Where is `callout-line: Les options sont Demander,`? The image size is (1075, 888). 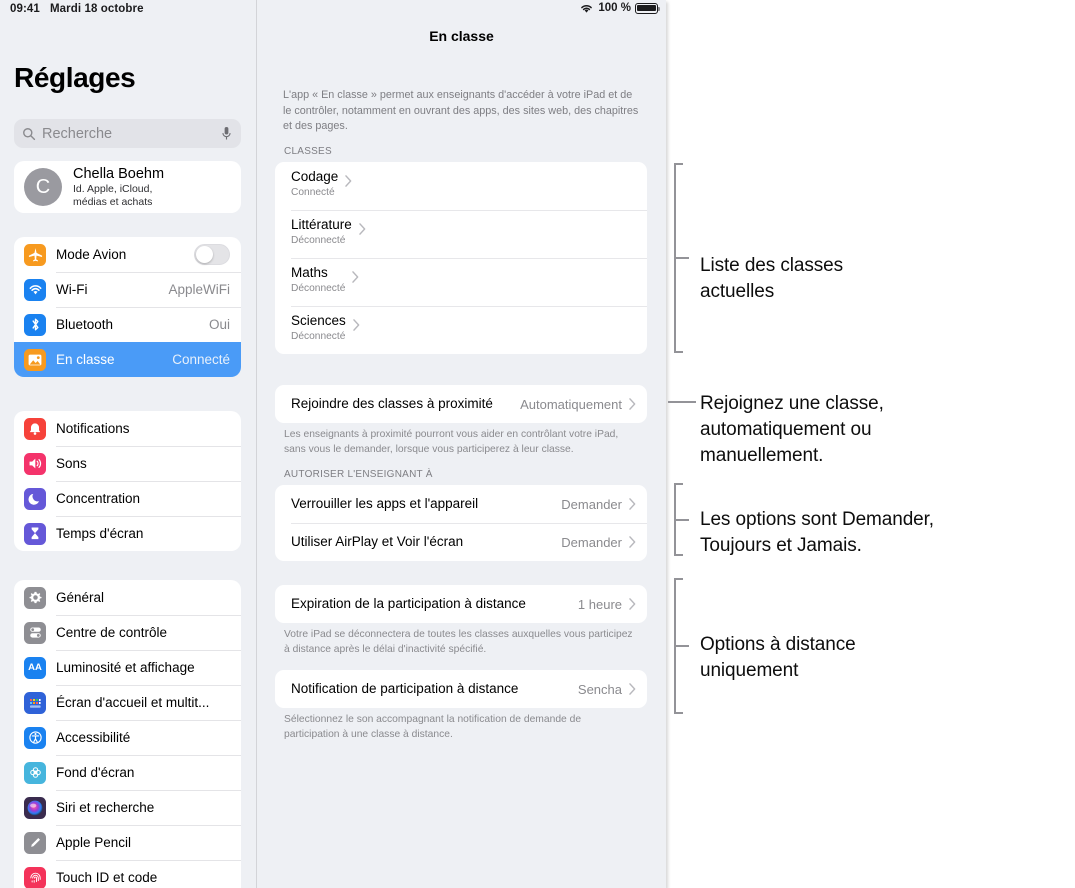
callout-line: Les options sont Demander, is located at coordinates (817, 519).